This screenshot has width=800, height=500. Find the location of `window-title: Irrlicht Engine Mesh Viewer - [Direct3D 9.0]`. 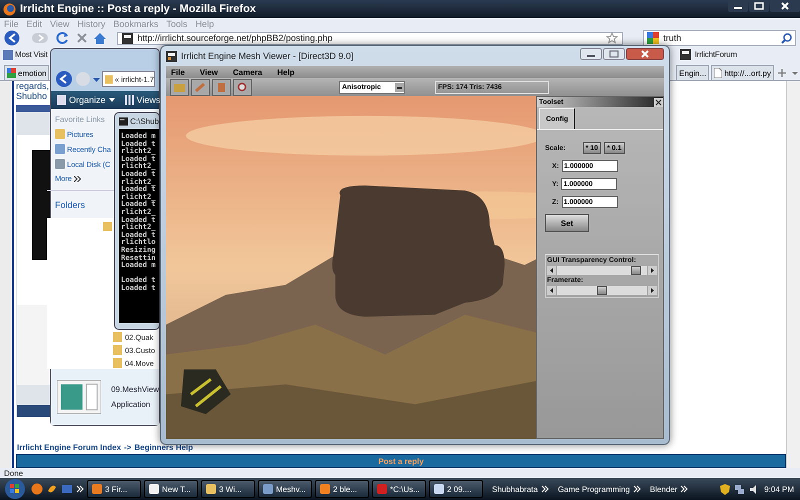

window-title: Irrlicht Engine Mesh Viewer - [Direct3D 9.0] is located at coordinates (267, 56).